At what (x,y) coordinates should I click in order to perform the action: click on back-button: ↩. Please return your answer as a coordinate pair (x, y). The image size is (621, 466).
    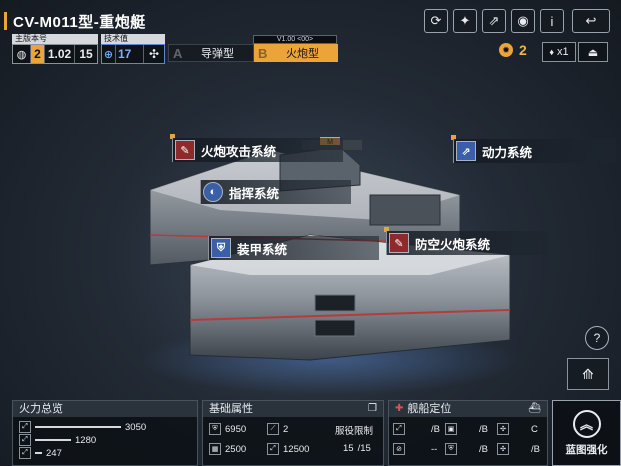
    Looking at the image, I should click on (591, 21).